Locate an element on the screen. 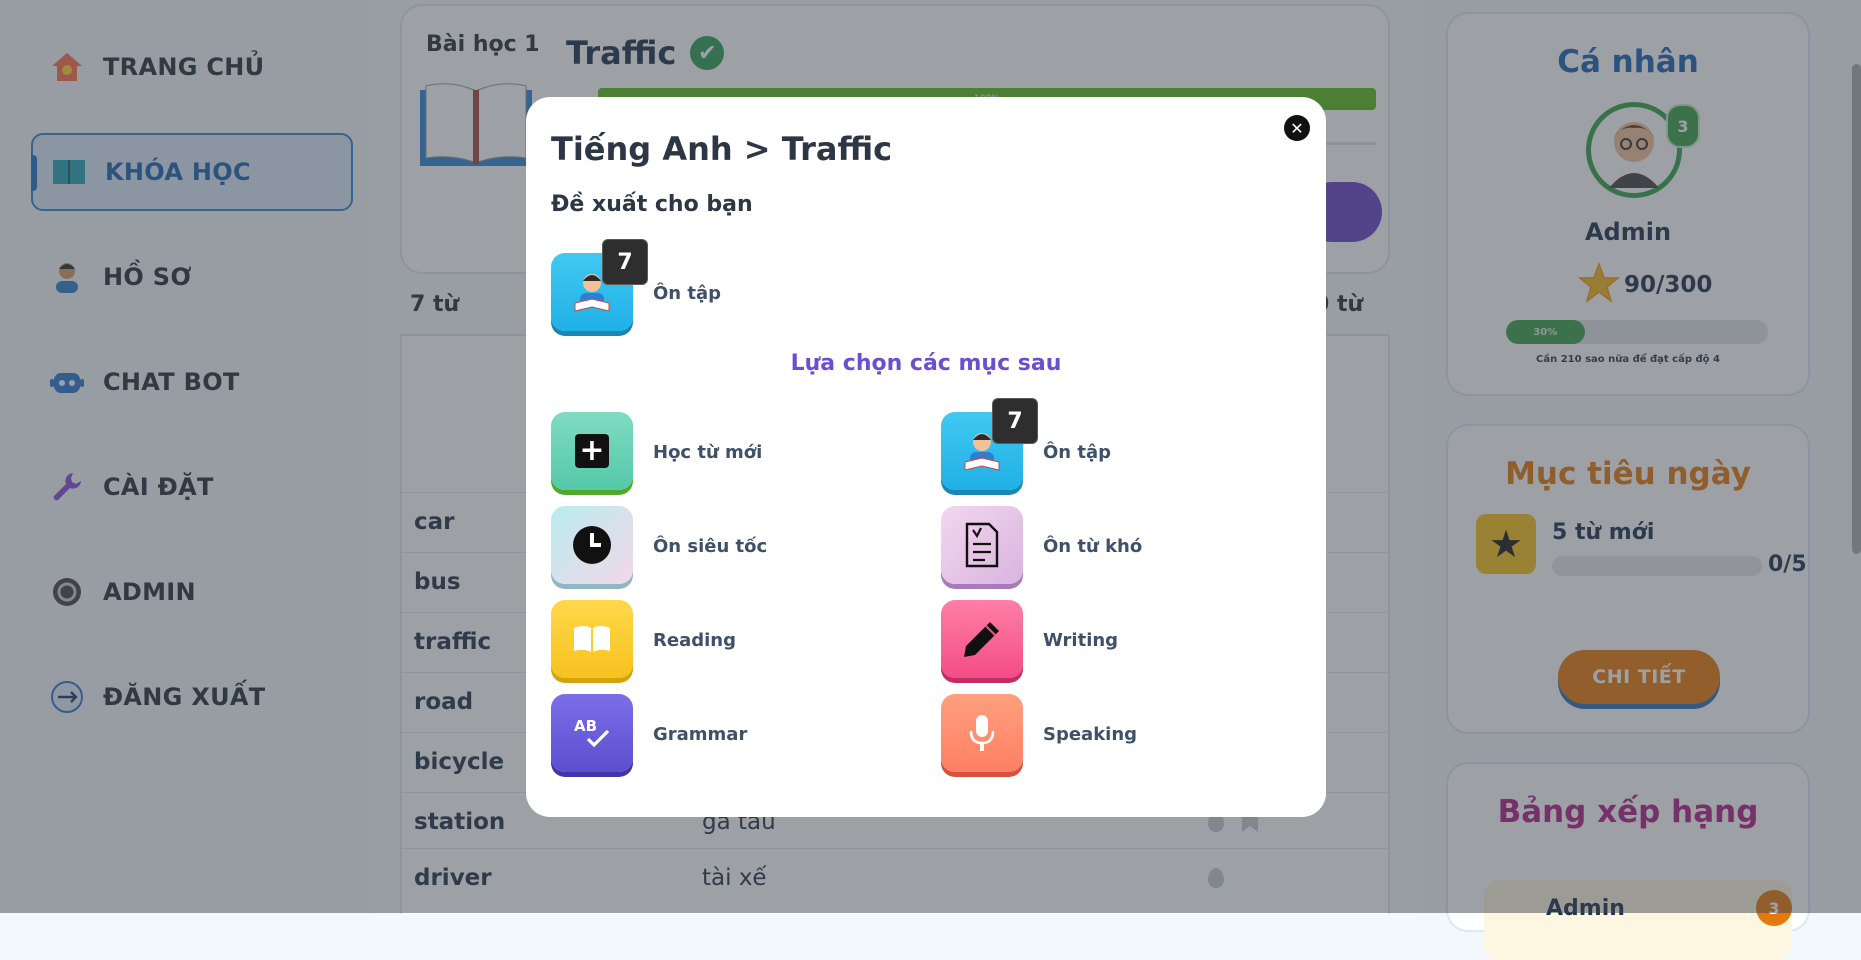 The width and height of the screenshot is (1861, 960). hard-words-option: Ôn từ khó is located at coordinates (1101, 547).